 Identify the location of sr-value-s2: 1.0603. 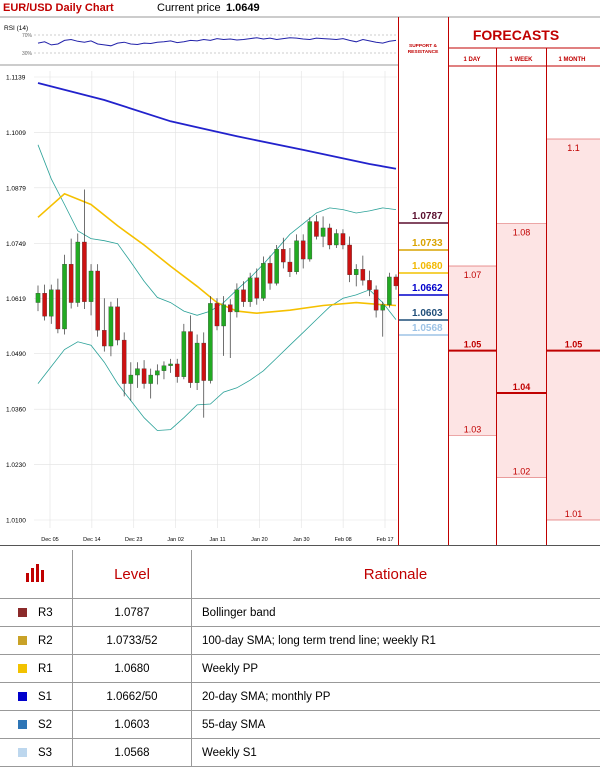
(427, 313).